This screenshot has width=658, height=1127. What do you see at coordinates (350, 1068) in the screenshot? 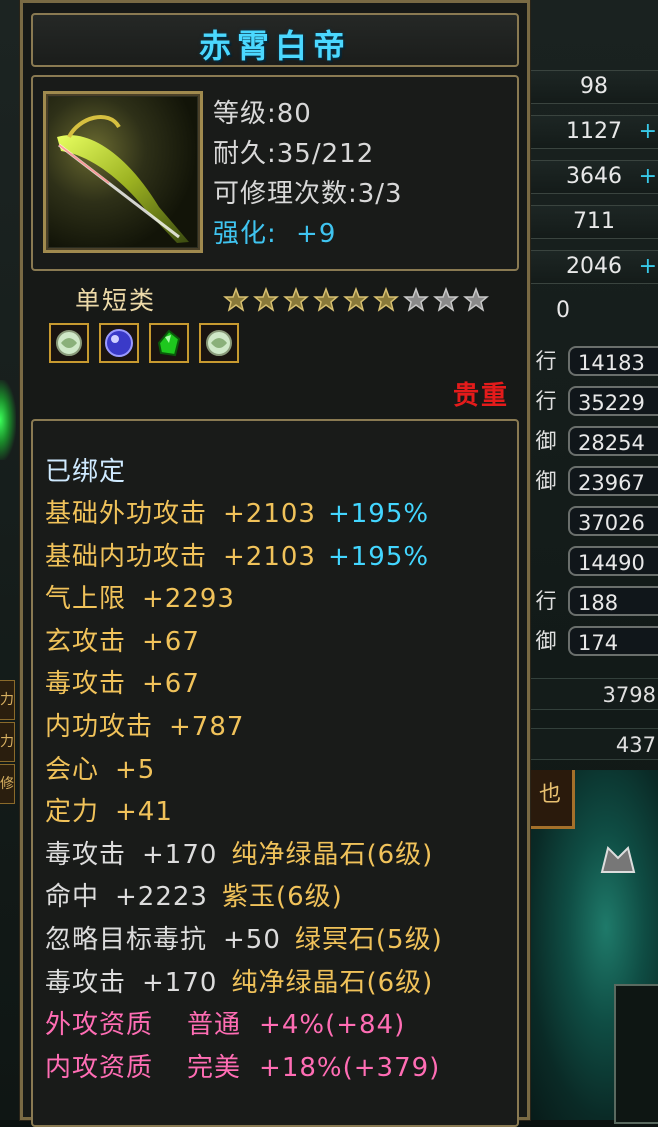
I see `quality-value: +18%(+379)` at bounding box center [350, 1068].